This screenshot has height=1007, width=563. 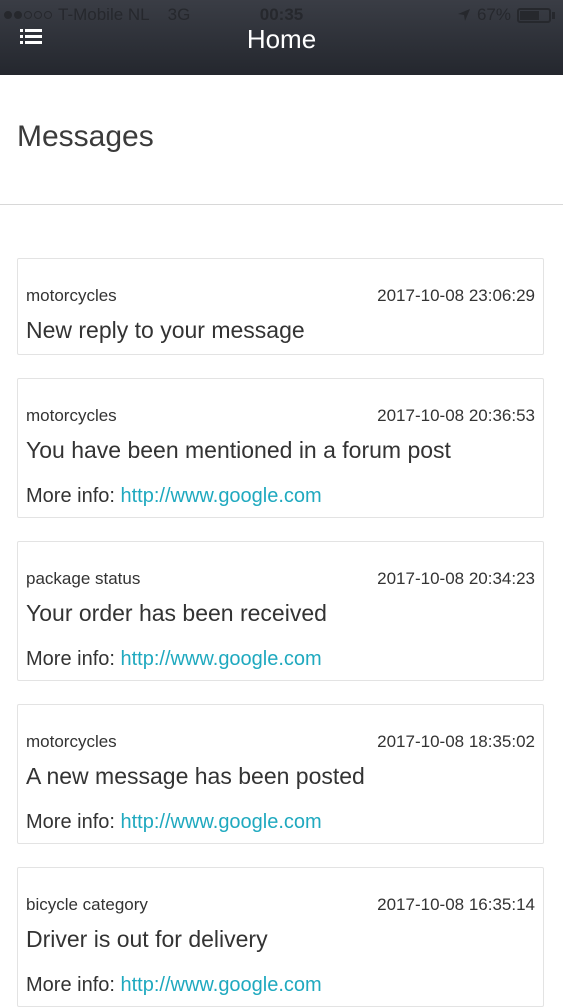 What do you see at coordinates (553, 15) in the screenshot?
I see `battery-tip` at bounding box center [553, 15].